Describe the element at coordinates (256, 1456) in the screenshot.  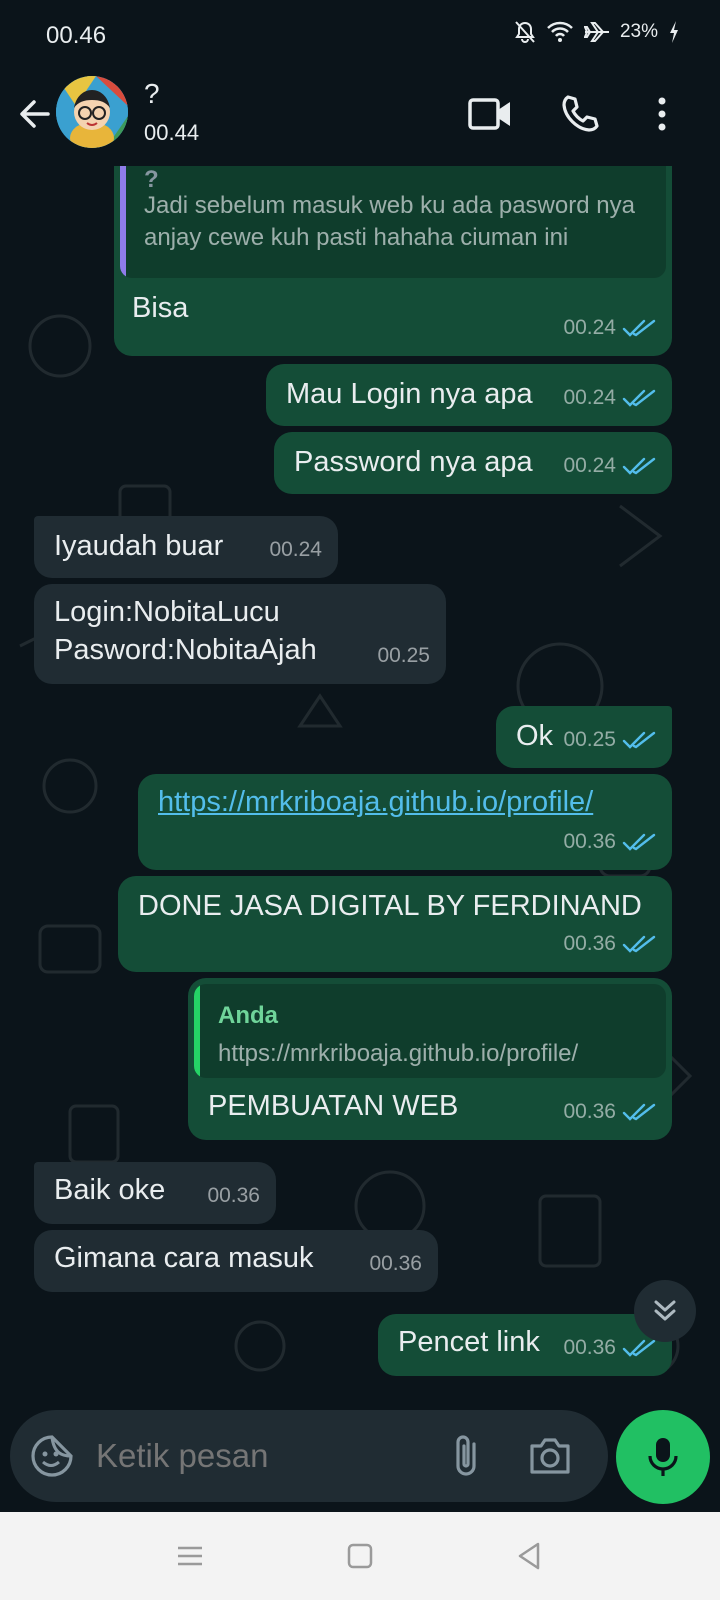
I see `message-input` at that location.